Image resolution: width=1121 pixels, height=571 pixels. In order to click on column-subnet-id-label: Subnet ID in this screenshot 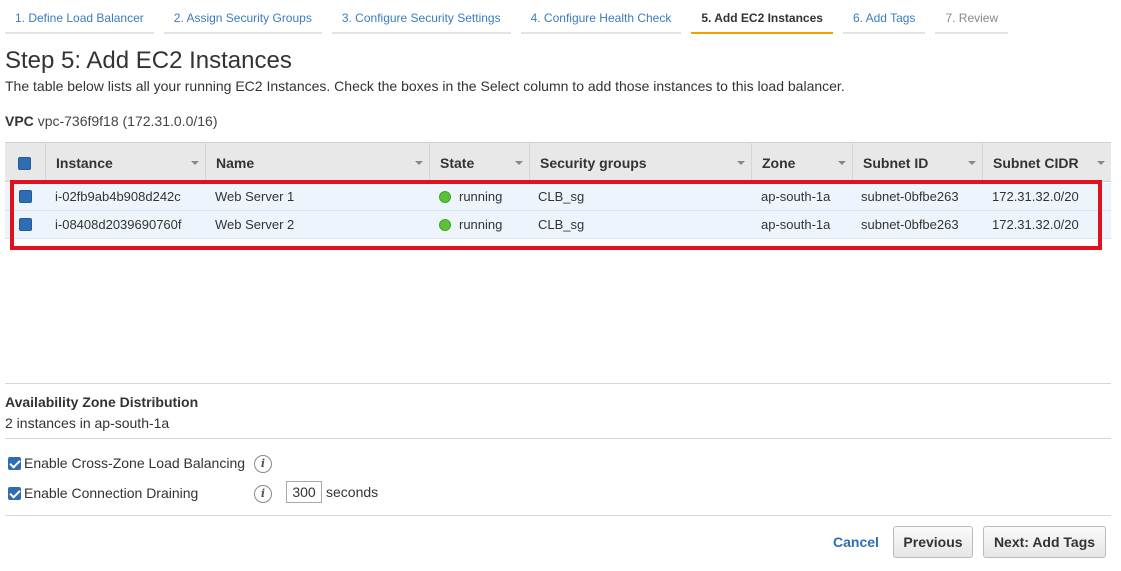, I will do `click(896, 163)`.